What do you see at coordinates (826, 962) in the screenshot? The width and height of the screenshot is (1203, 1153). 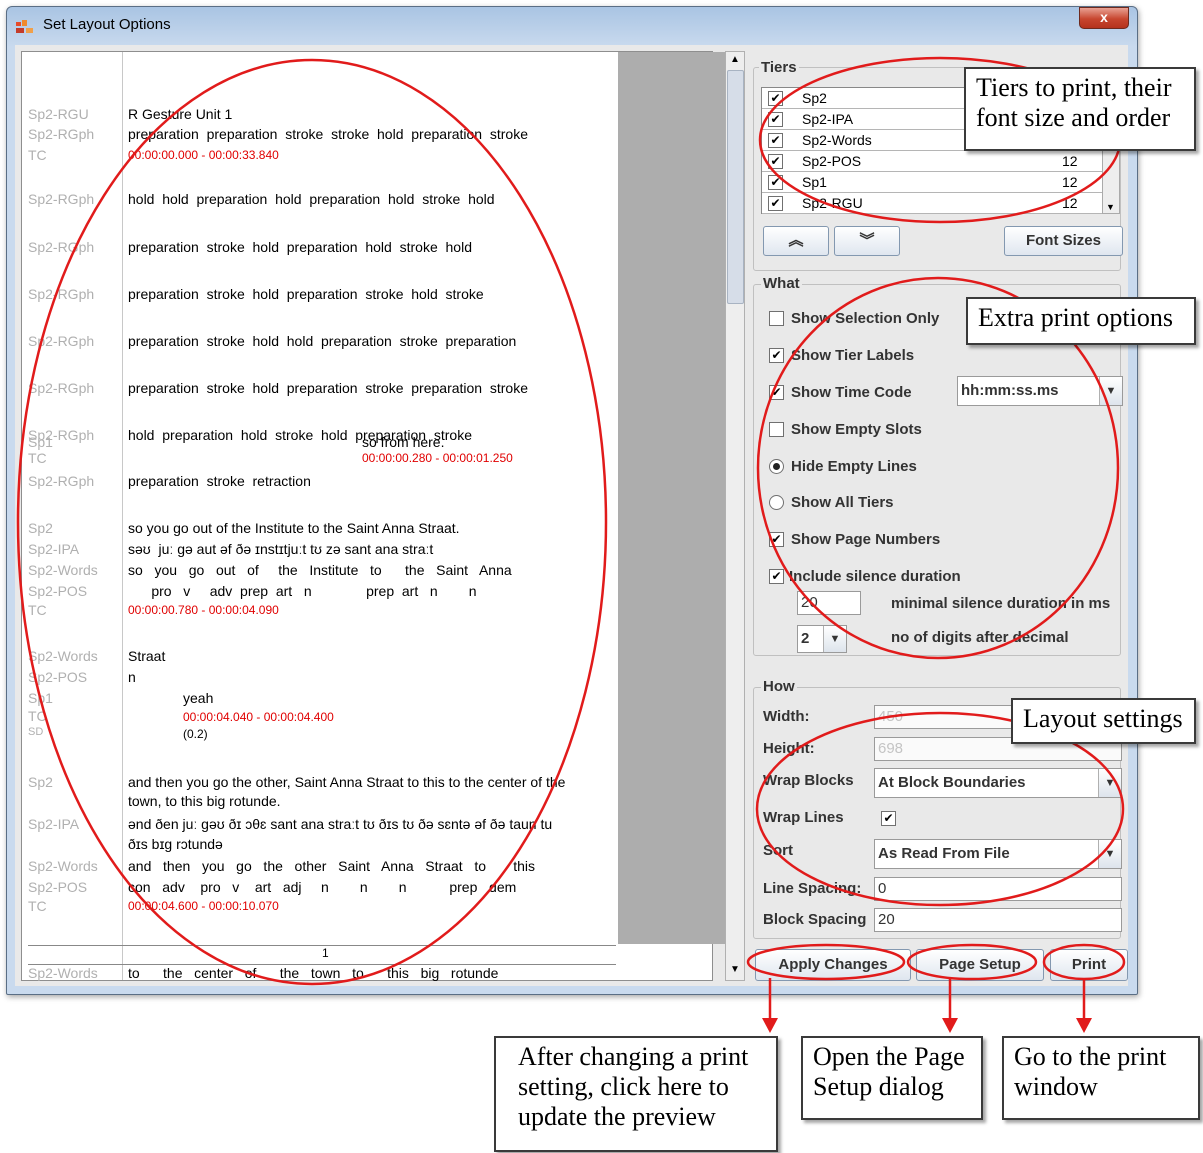 I see `apply-highlight-ellipse` at bounding box center [826, 962].